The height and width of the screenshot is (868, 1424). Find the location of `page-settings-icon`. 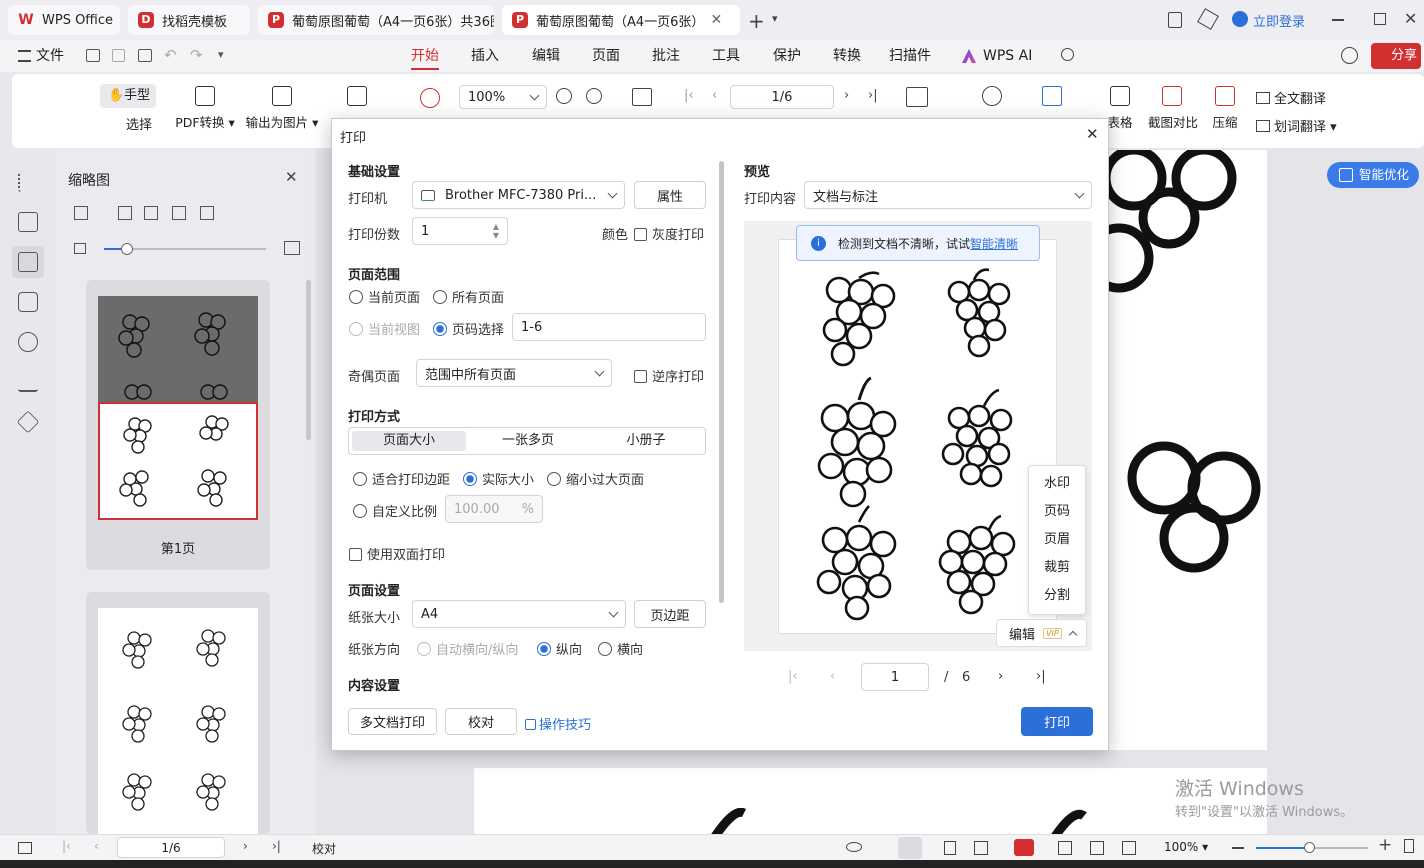

page-settings-icon is located at coordinates (151, 213).